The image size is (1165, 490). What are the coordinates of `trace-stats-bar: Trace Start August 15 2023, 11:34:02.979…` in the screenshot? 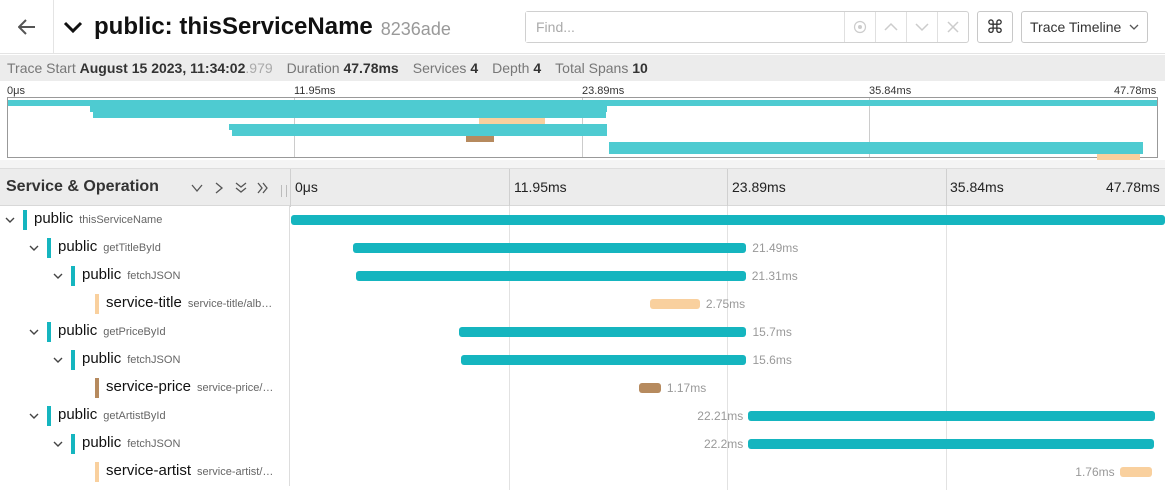 It's located at (582, 68).